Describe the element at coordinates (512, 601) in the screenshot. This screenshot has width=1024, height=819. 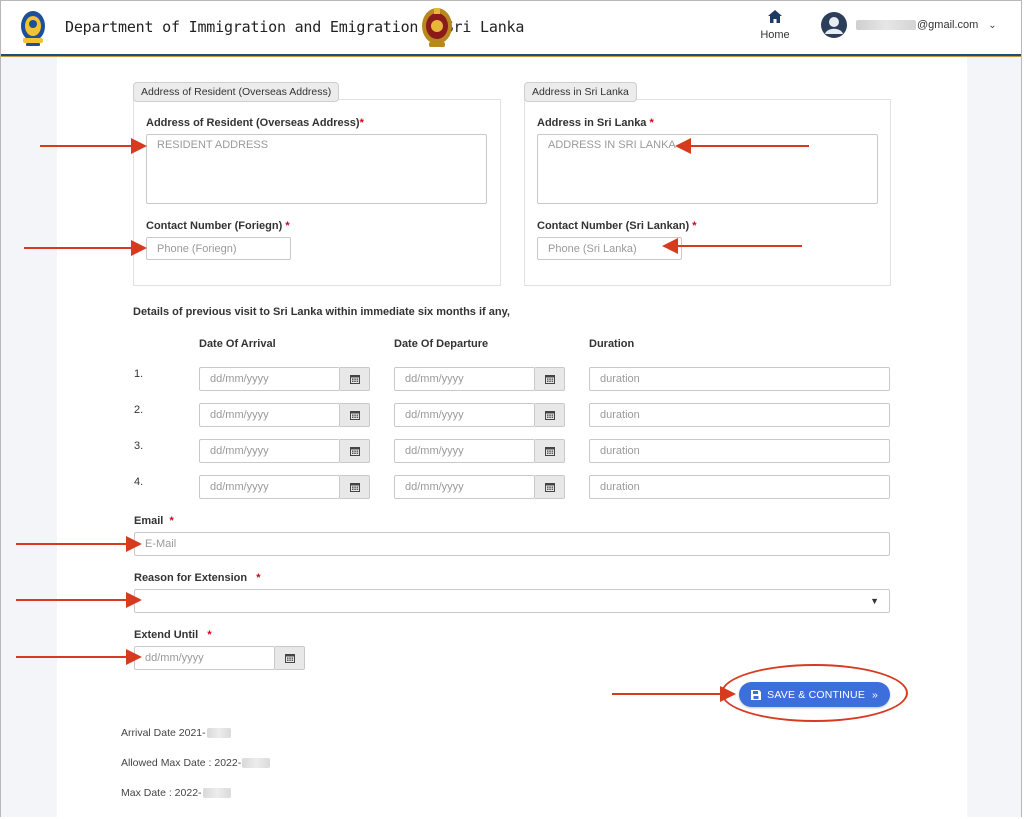
I see `reason-select: ▼` at that location.